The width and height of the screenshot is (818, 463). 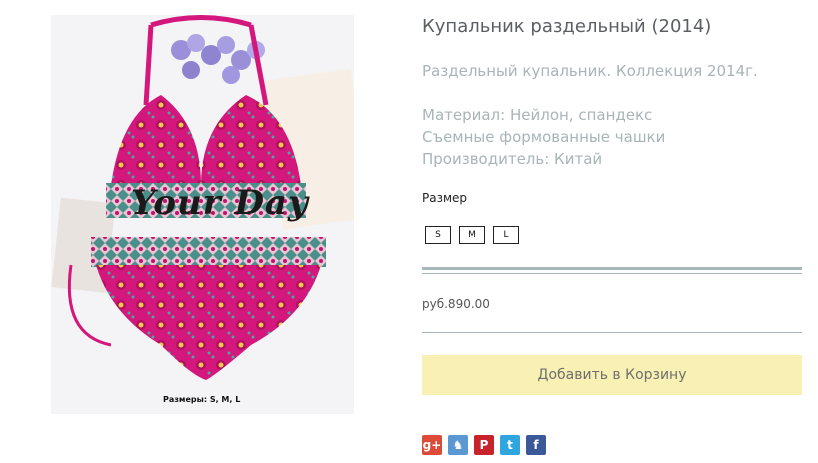 I want to click on size-option-m: M, so click(x=472, y=235).